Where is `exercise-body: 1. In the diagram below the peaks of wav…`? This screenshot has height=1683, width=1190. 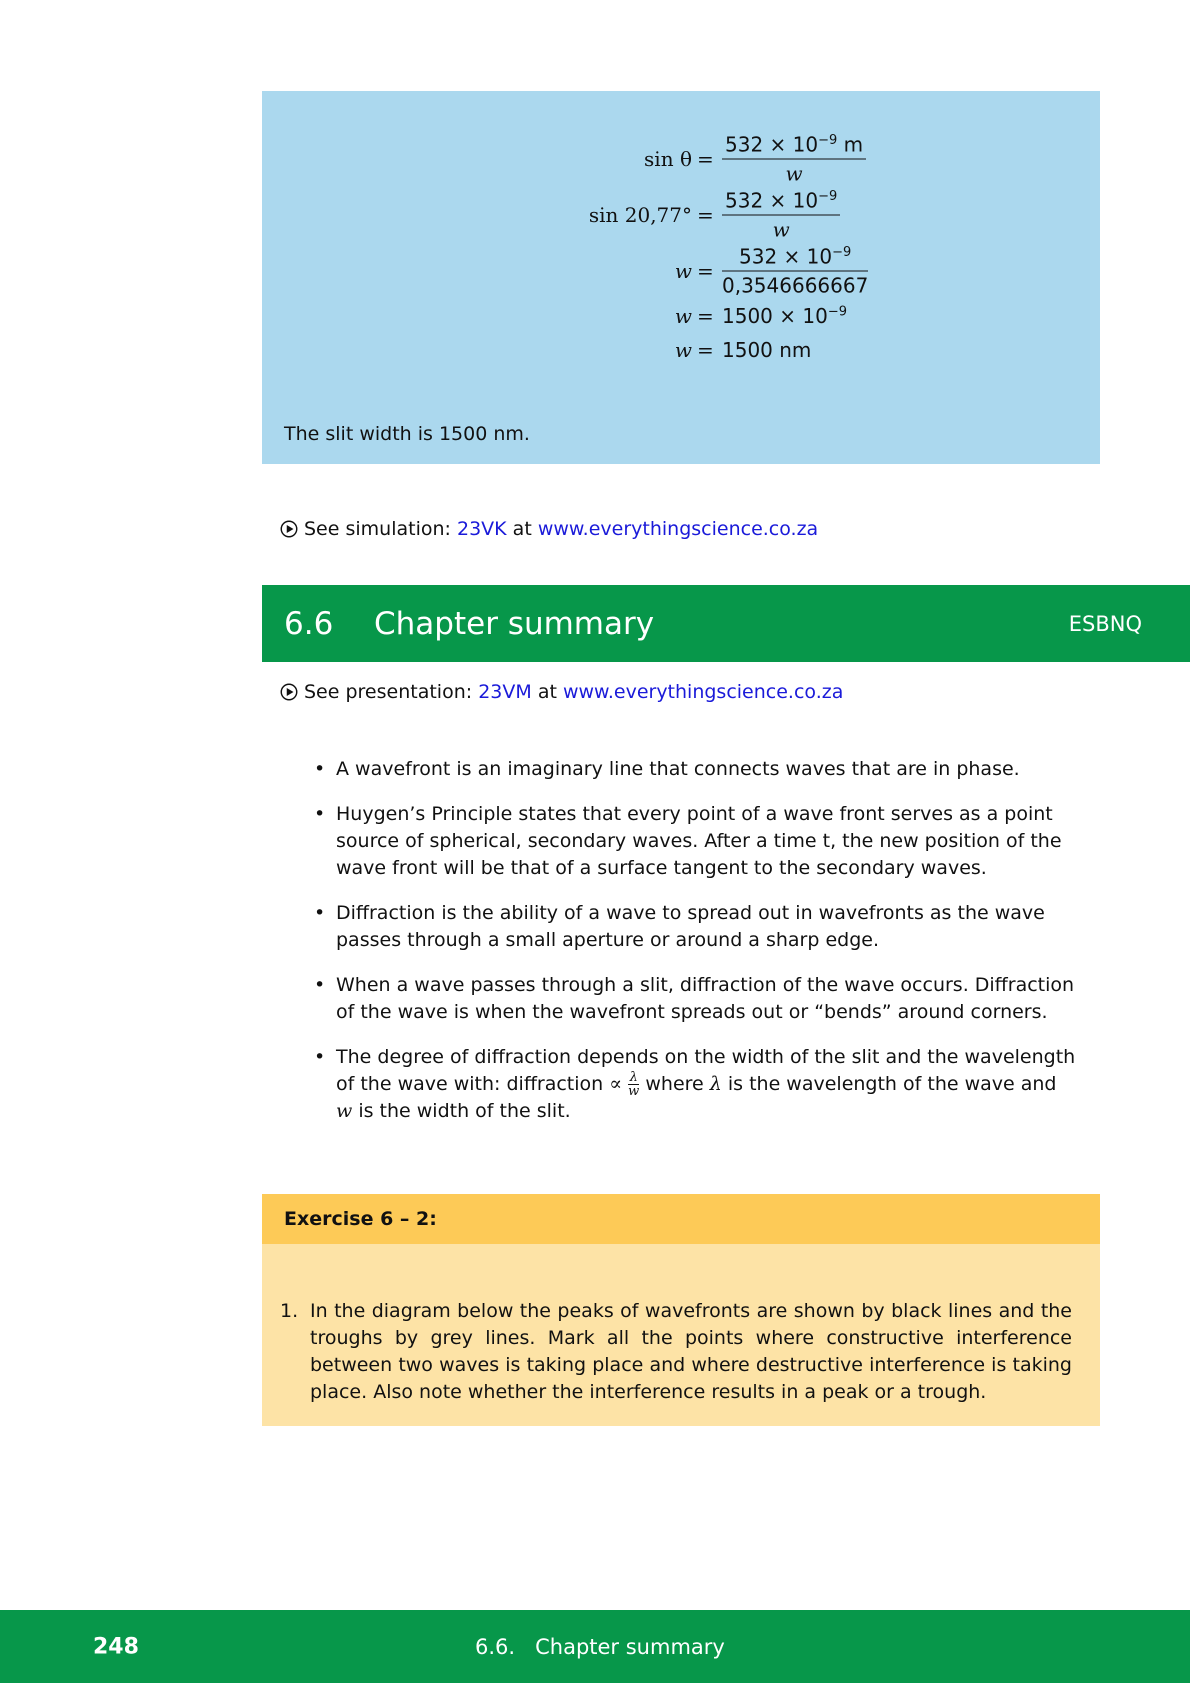
exercise-body: 1. In the diagram below the peaks of wav… is located at coordinates (681, 1335).